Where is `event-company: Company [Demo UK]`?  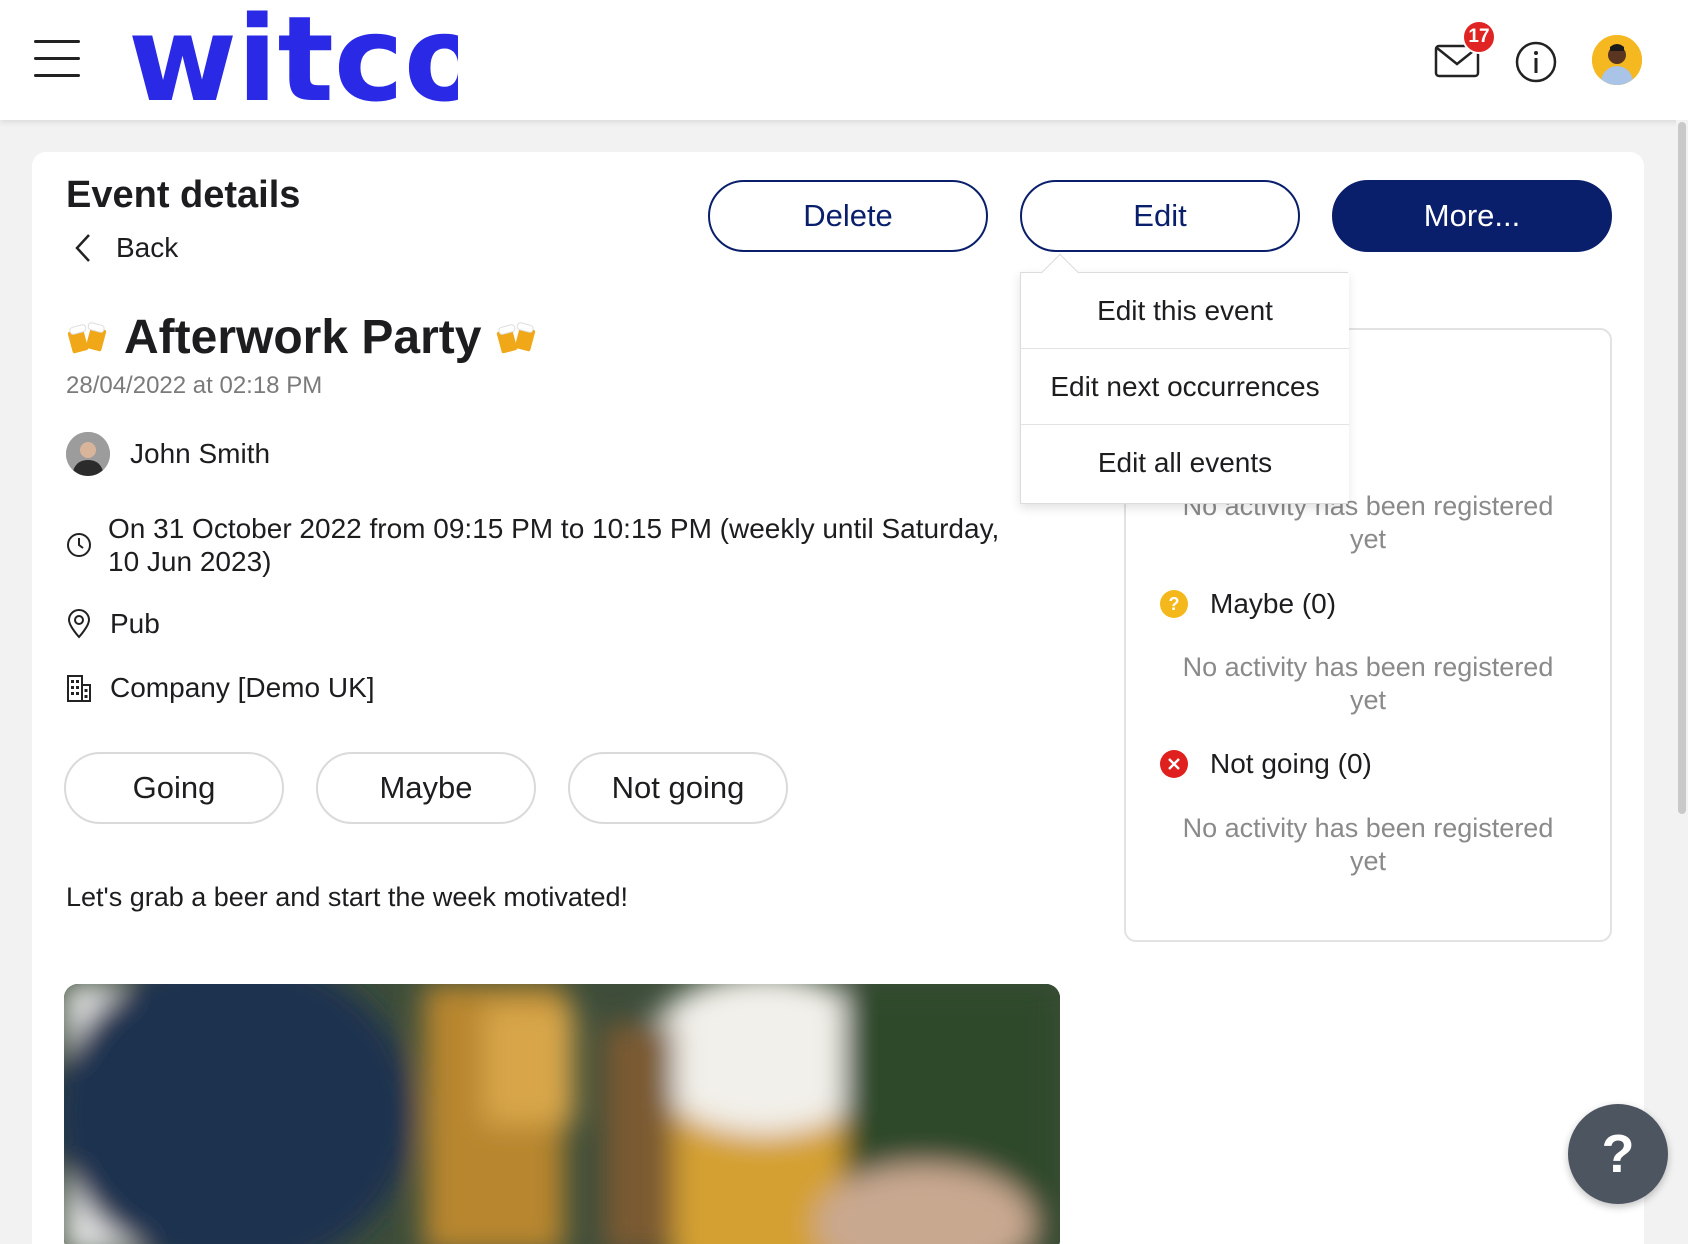 event-company: Company [Demo UK] is located at coordinates (220, 688).